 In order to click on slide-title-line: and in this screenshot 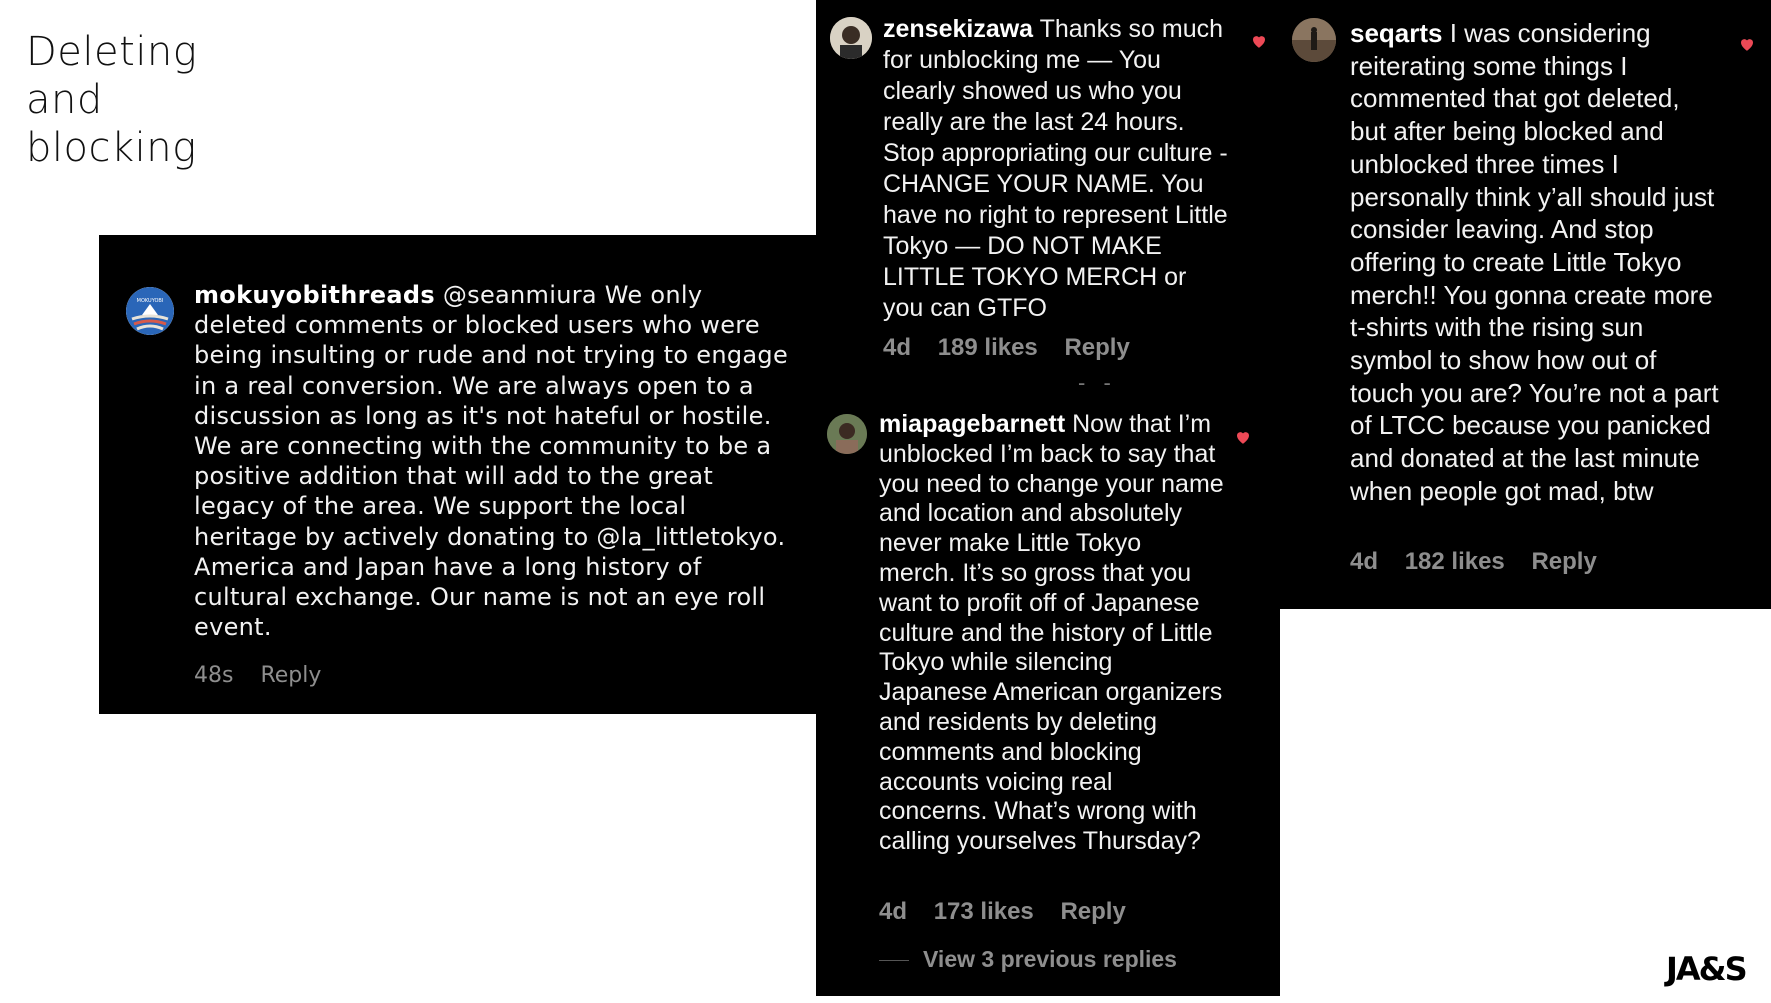, I will do `click(64, 100)`.